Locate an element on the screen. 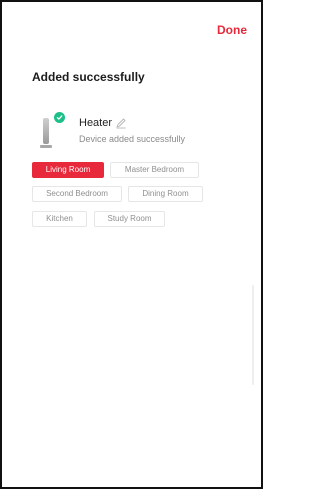 The width and height of the screenshot is (320, 489). room-chip-master-bedroom: Master Bedroom is located at coordinates (154, 170).